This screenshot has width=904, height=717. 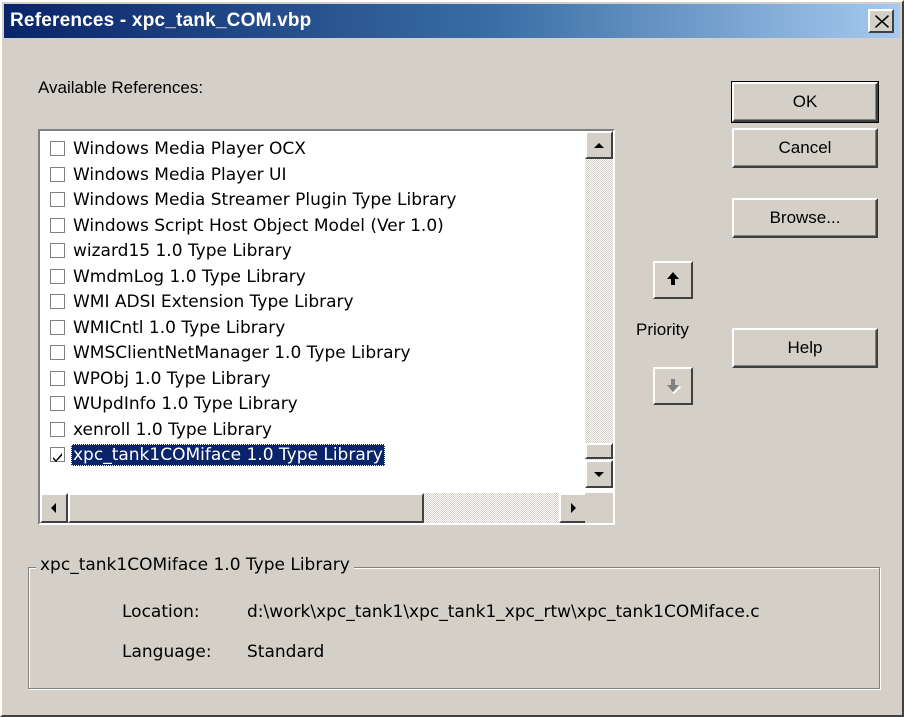 What do you see at coordinates (317, 251) in the screenshot?
I see `reference-item: wizard15 1.0 Type Library` at bounding box center [317, 251].